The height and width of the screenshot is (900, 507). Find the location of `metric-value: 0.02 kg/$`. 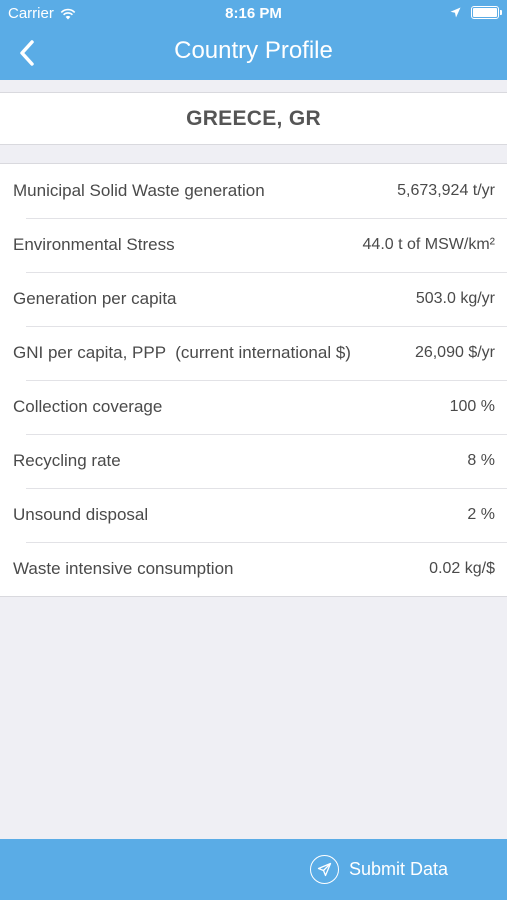

metric-value: 0.02 kg/$ is located at coordinates (462, 568).